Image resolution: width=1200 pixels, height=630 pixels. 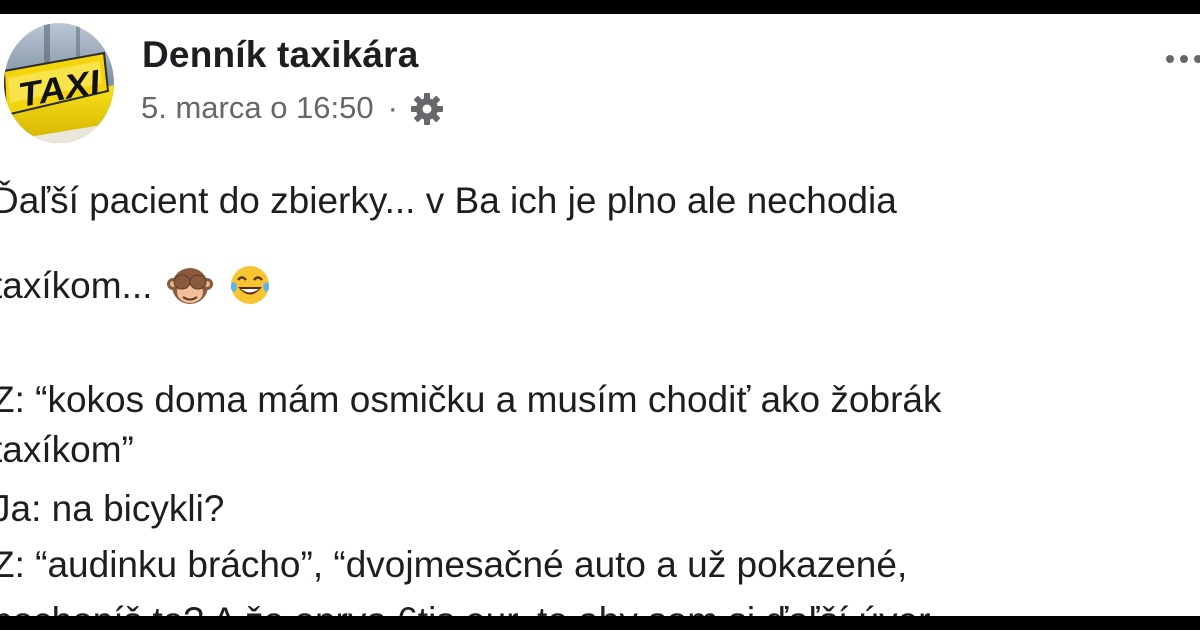 I want to click on post-meta: 5. marca o 16:50 ·, so click(x=292, y=108).